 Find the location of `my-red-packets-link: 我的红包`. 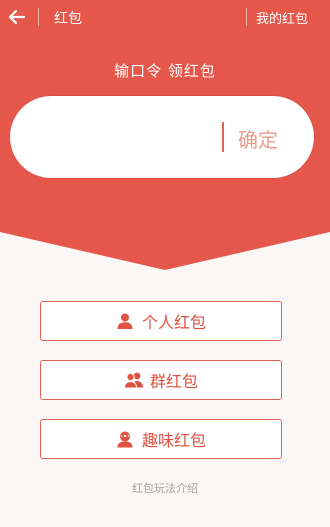

my-red-packets-link: 我的红包 is located at coordinates (282, 17).